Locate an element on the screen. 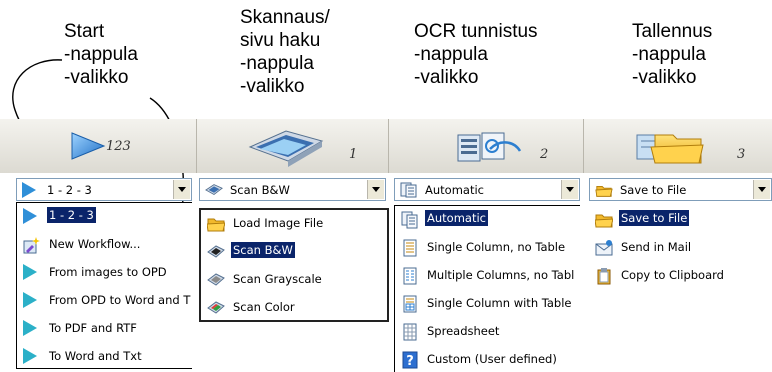 This screenshot has width=772, height=372. mail-icon is located at coordinates (604, 248).